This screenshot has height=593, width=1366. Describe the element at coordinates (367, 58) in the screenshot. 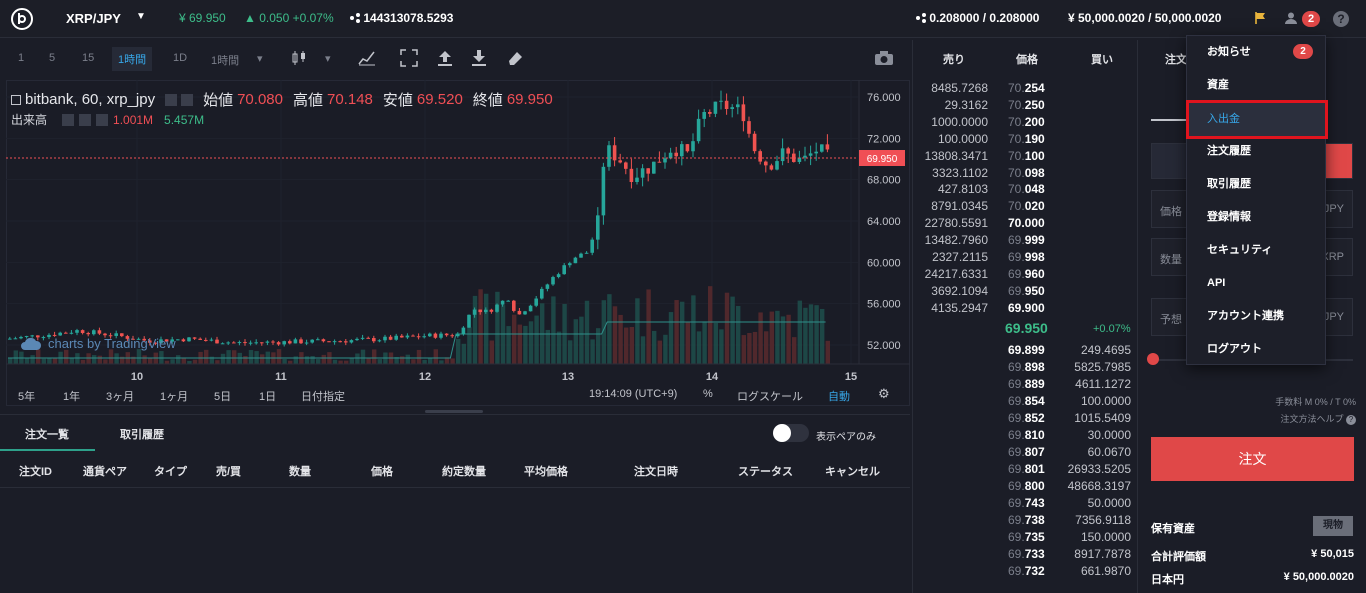

I see `indicators-icon` at that location.